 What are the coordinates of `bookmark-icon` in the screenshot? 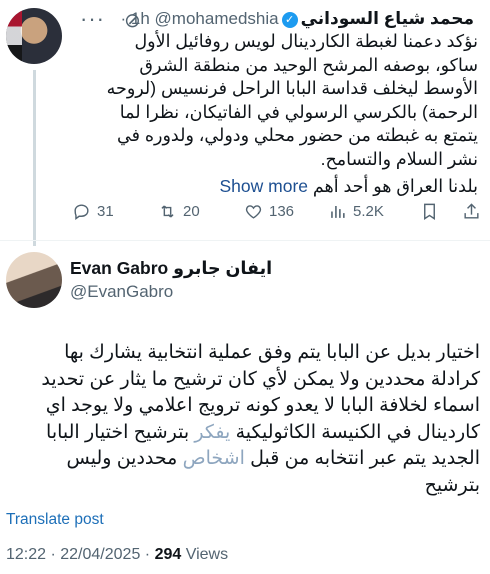 It's located at (429, 211).